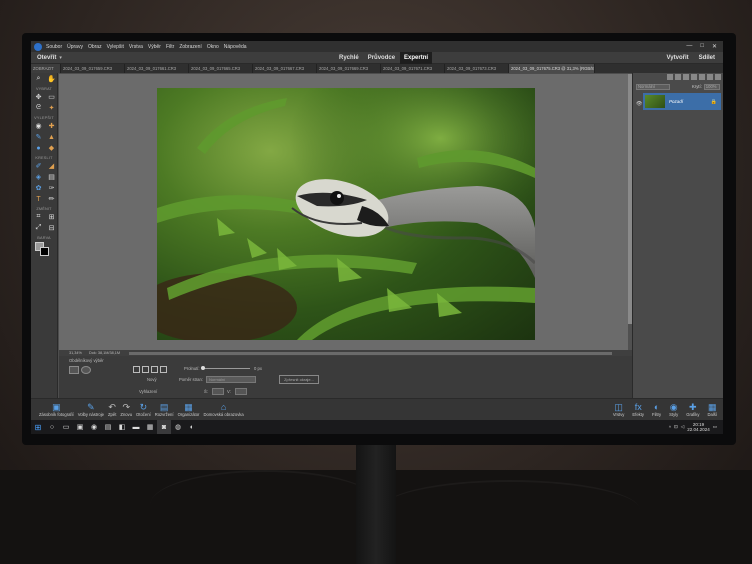 This screenshot has height=564, width=752. I want to click on undo-button: ↶ Zpět, so click(112, 409).